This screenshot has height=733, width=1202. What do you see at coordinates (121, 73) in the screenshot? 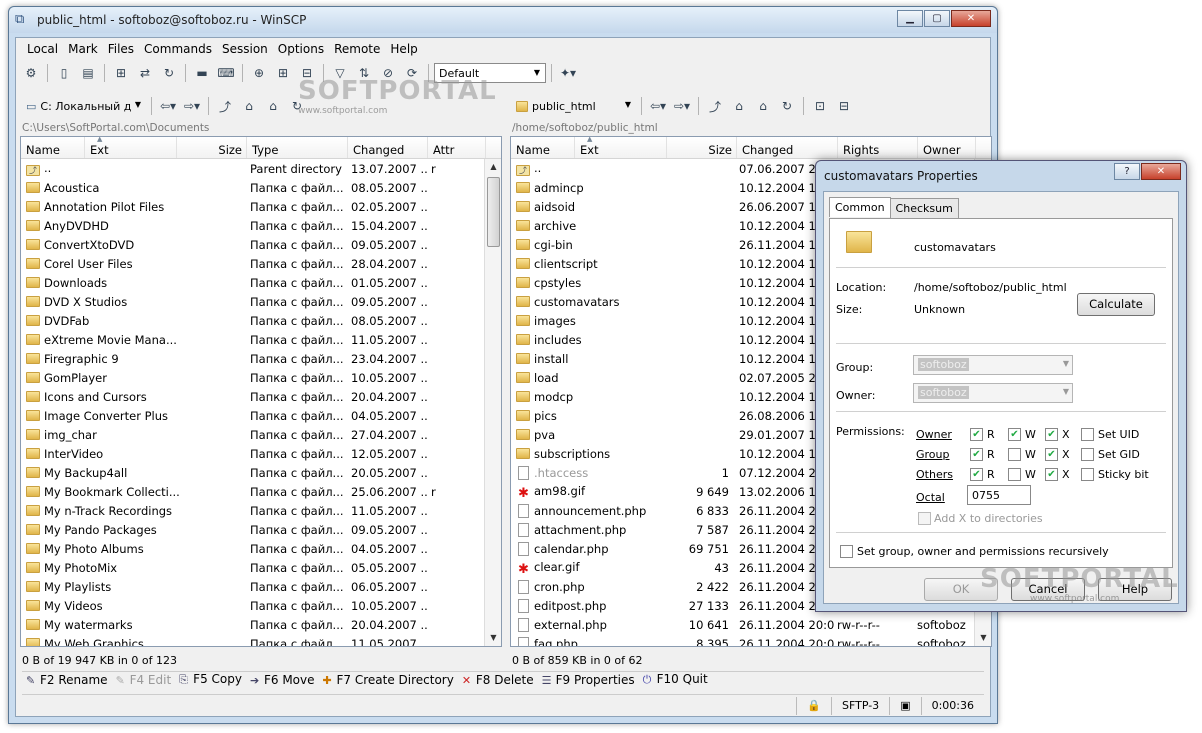
I see `compare-icon: ⊞` at bounding box center [121, 73].